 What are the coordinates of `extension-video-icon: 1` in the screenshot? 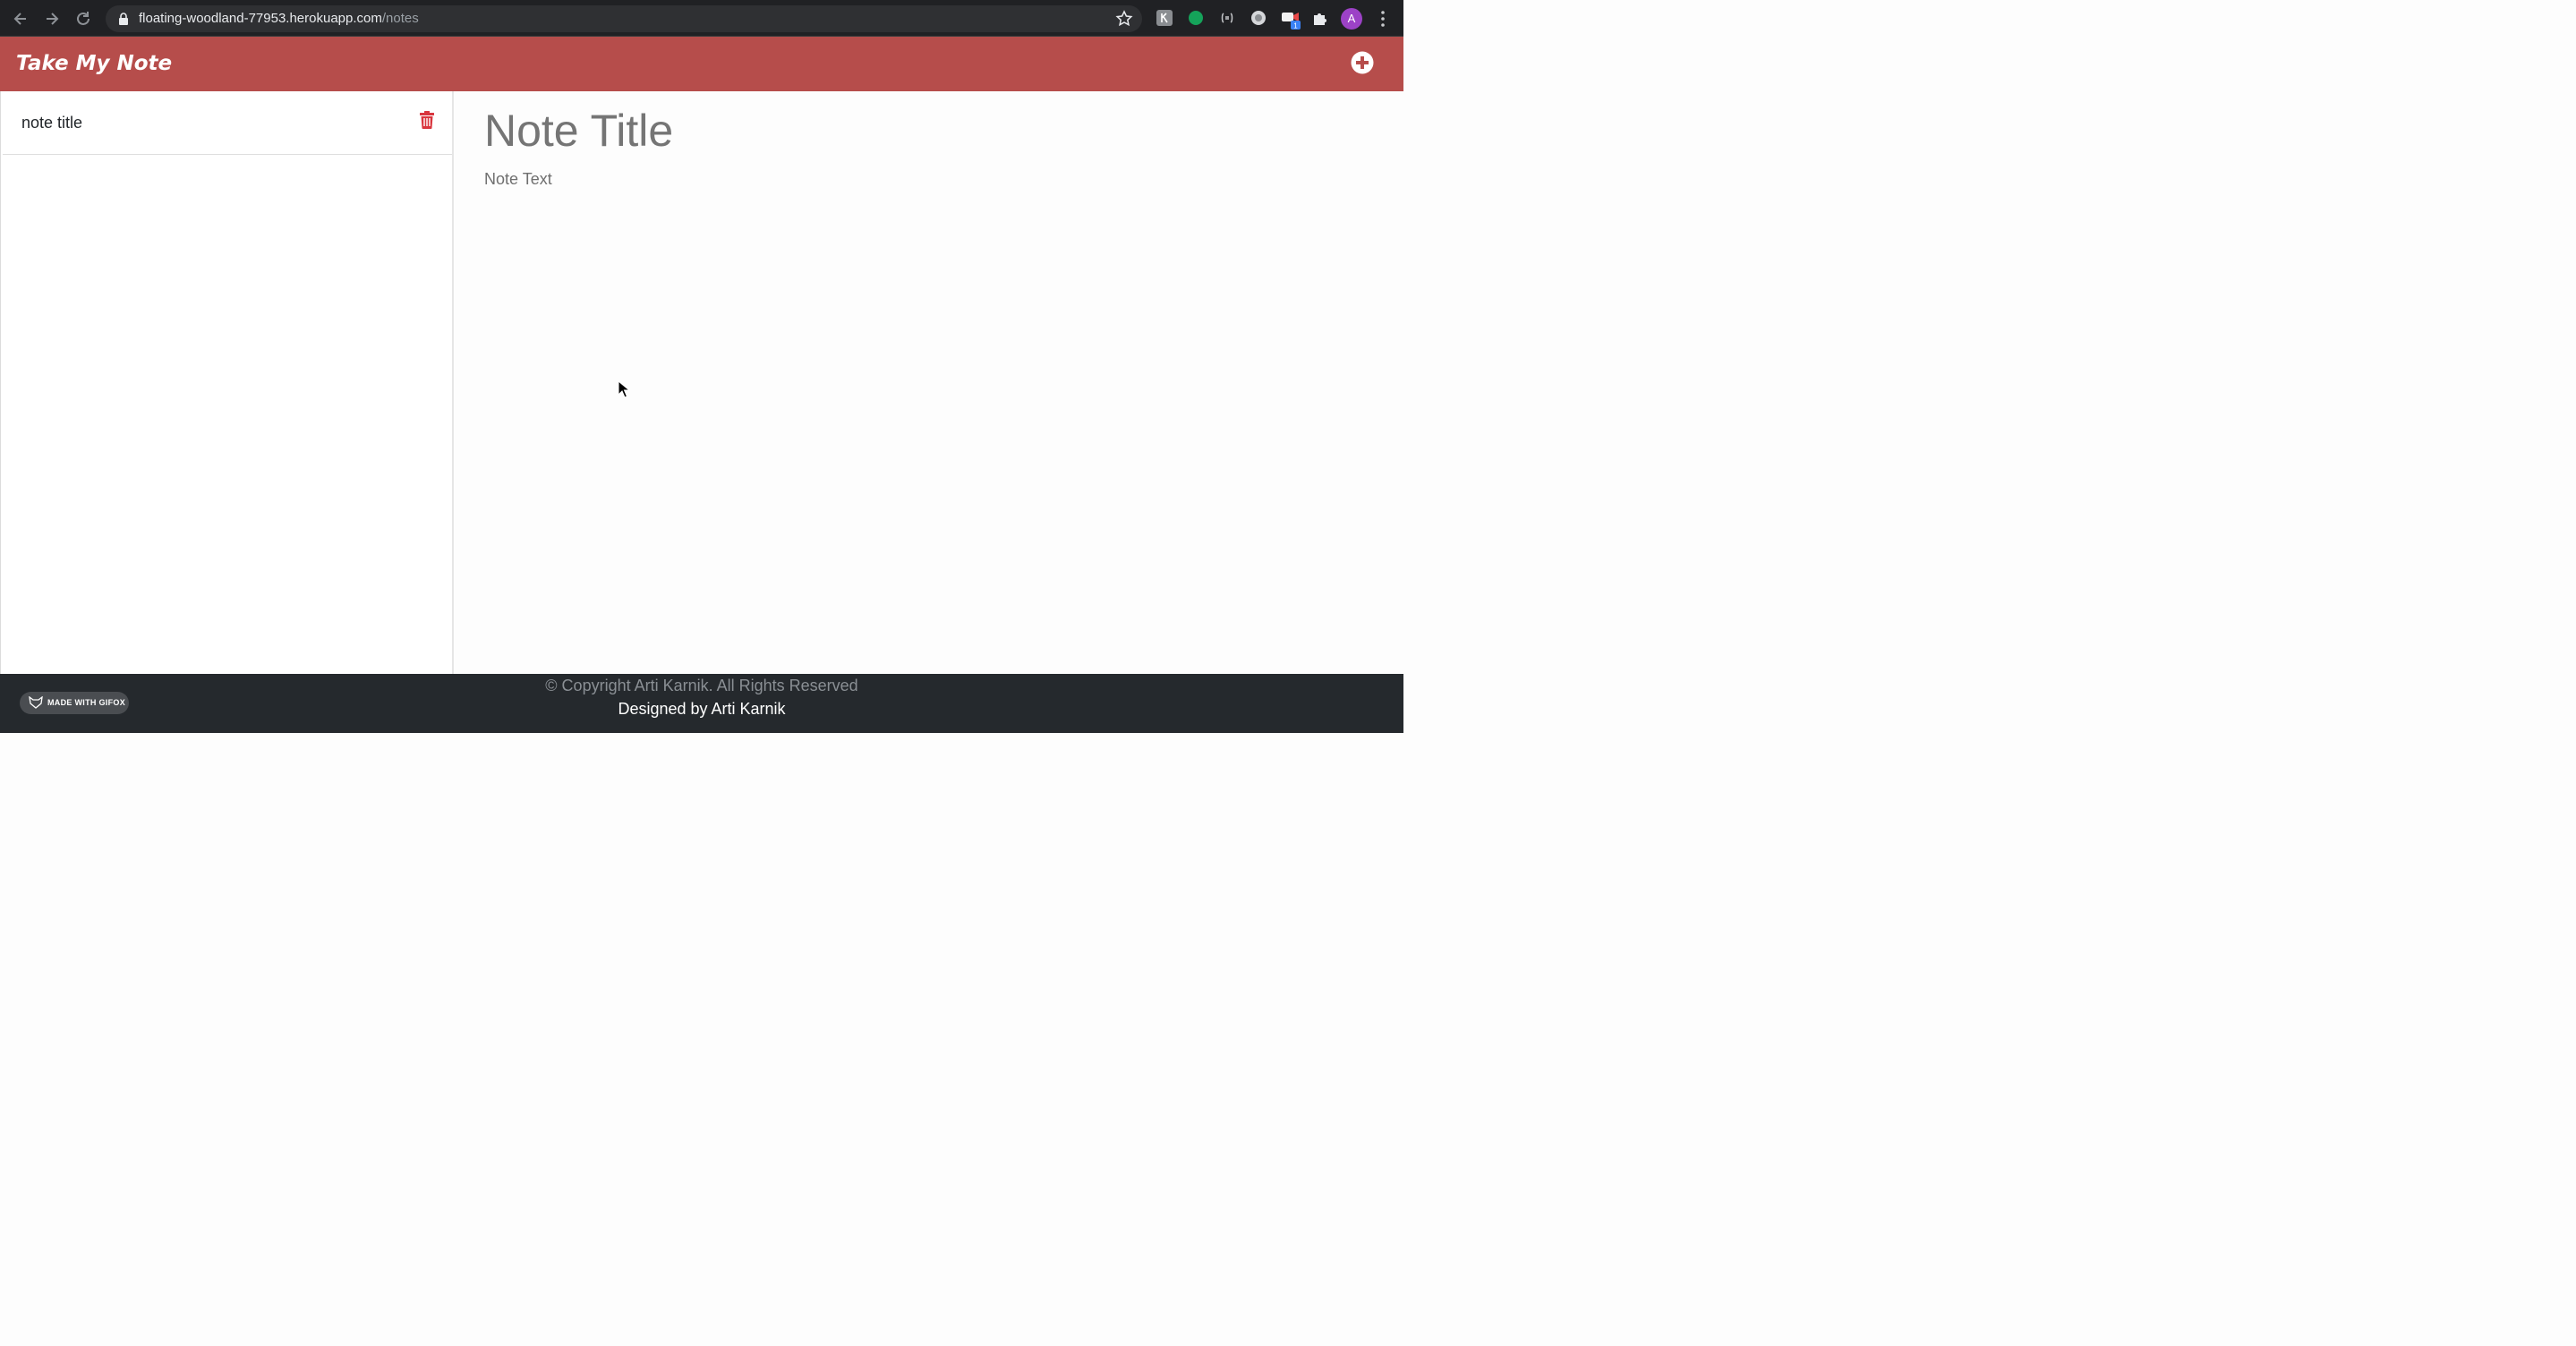 It's located at (1291, 19).